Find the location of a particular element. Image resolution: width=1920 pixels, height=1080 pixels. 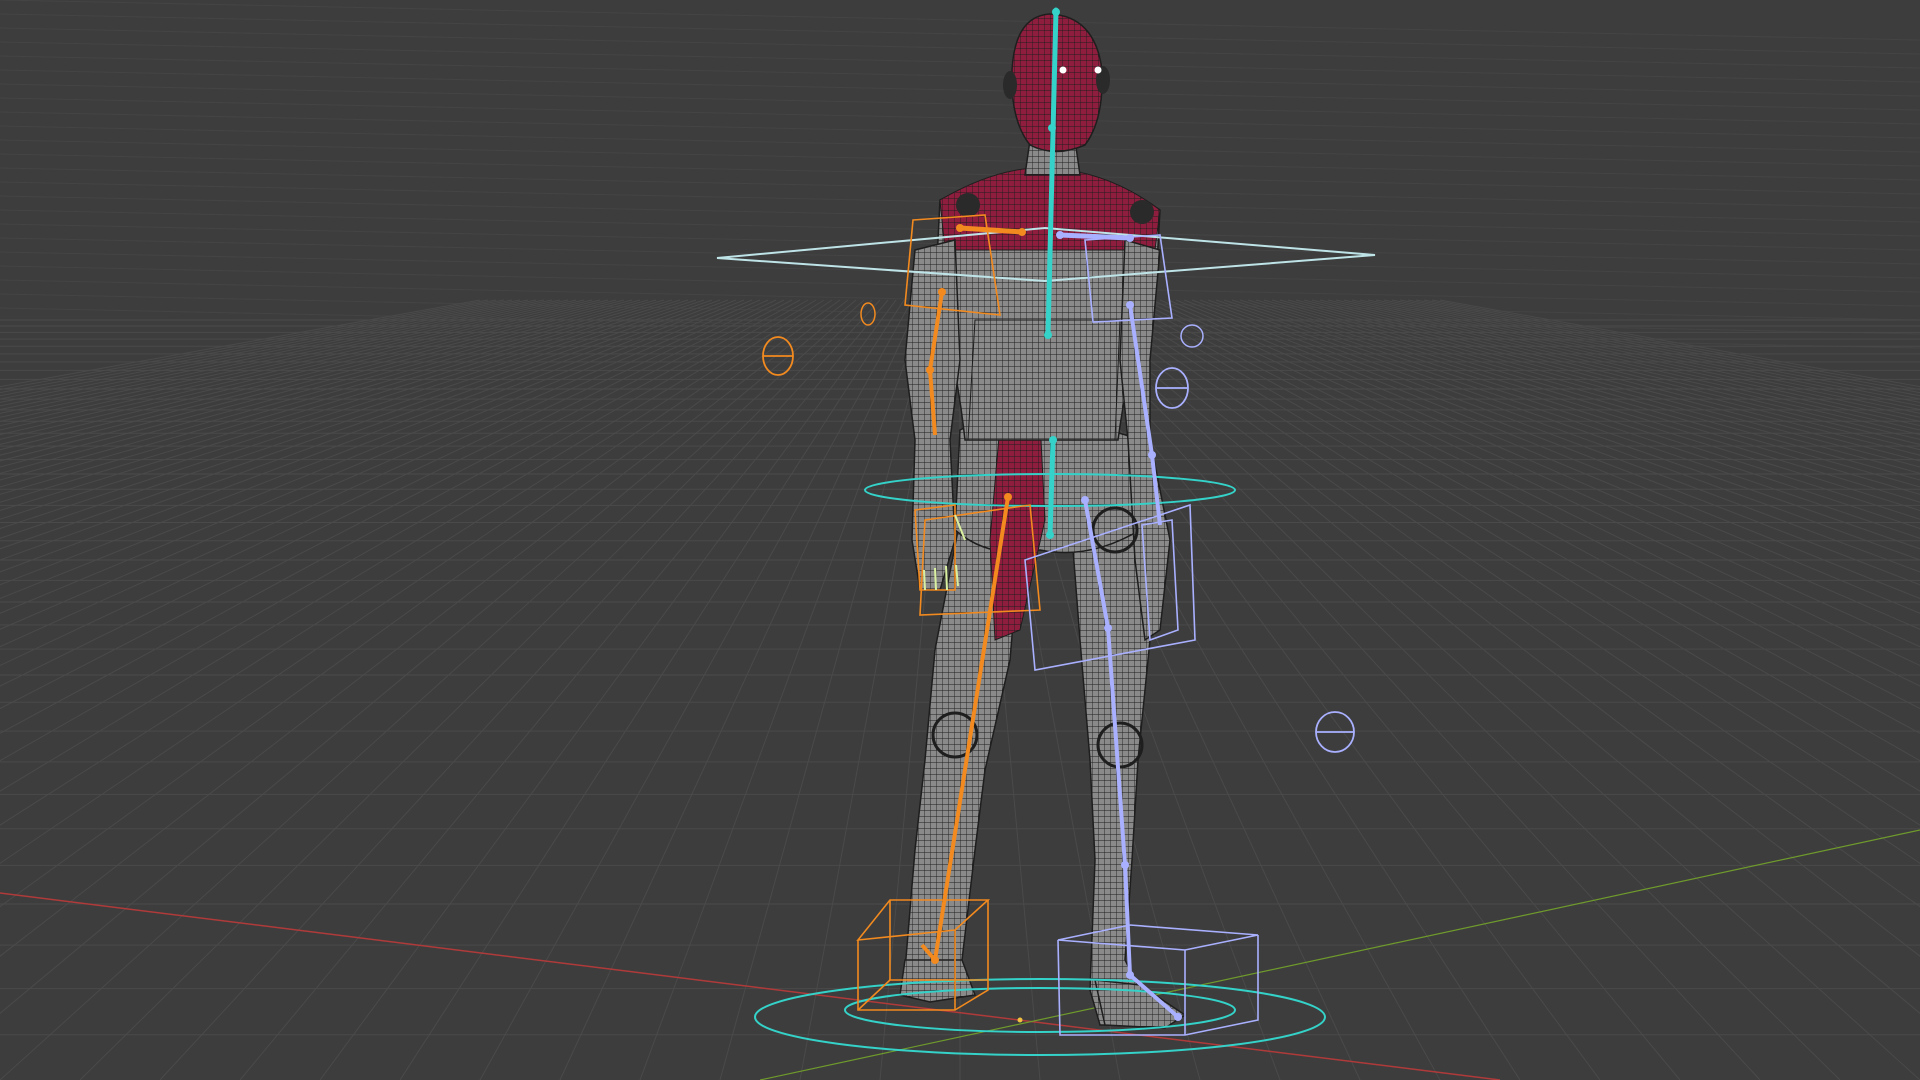

shoulder-joint-right is located at coordinates (1142, 212).